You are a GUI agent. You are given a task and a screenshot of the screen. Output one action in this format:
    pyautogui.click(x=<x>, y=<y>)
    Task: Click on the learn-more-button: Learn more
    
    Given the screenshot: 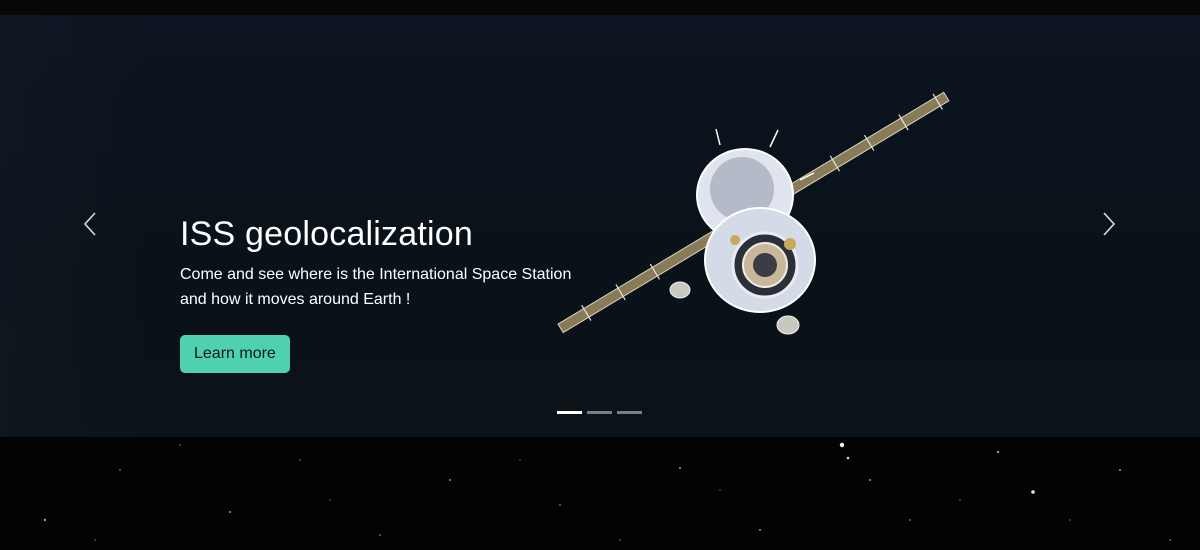 What is the action you would take?
    pyautogui.click(x=235, y=354)
    